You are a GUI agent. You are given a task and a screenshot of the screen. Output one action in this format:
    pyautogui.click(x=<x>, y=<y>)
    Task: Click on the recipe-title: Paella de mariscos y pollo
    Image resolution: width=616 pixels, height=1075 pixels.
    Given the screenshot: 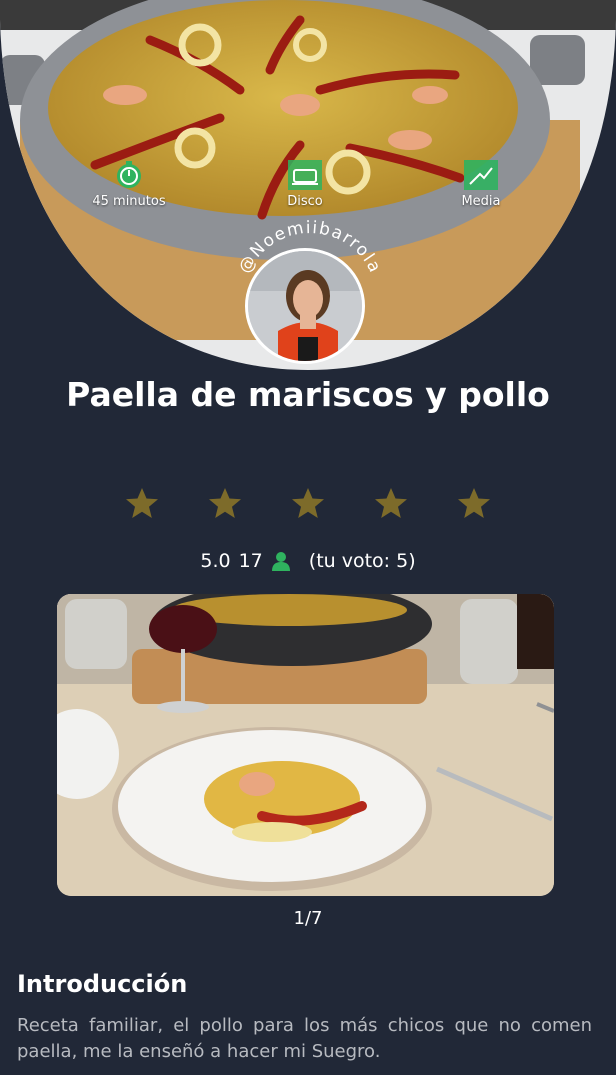 What is the action you would take?
    pyautogui.click(x=308, y=394)
    